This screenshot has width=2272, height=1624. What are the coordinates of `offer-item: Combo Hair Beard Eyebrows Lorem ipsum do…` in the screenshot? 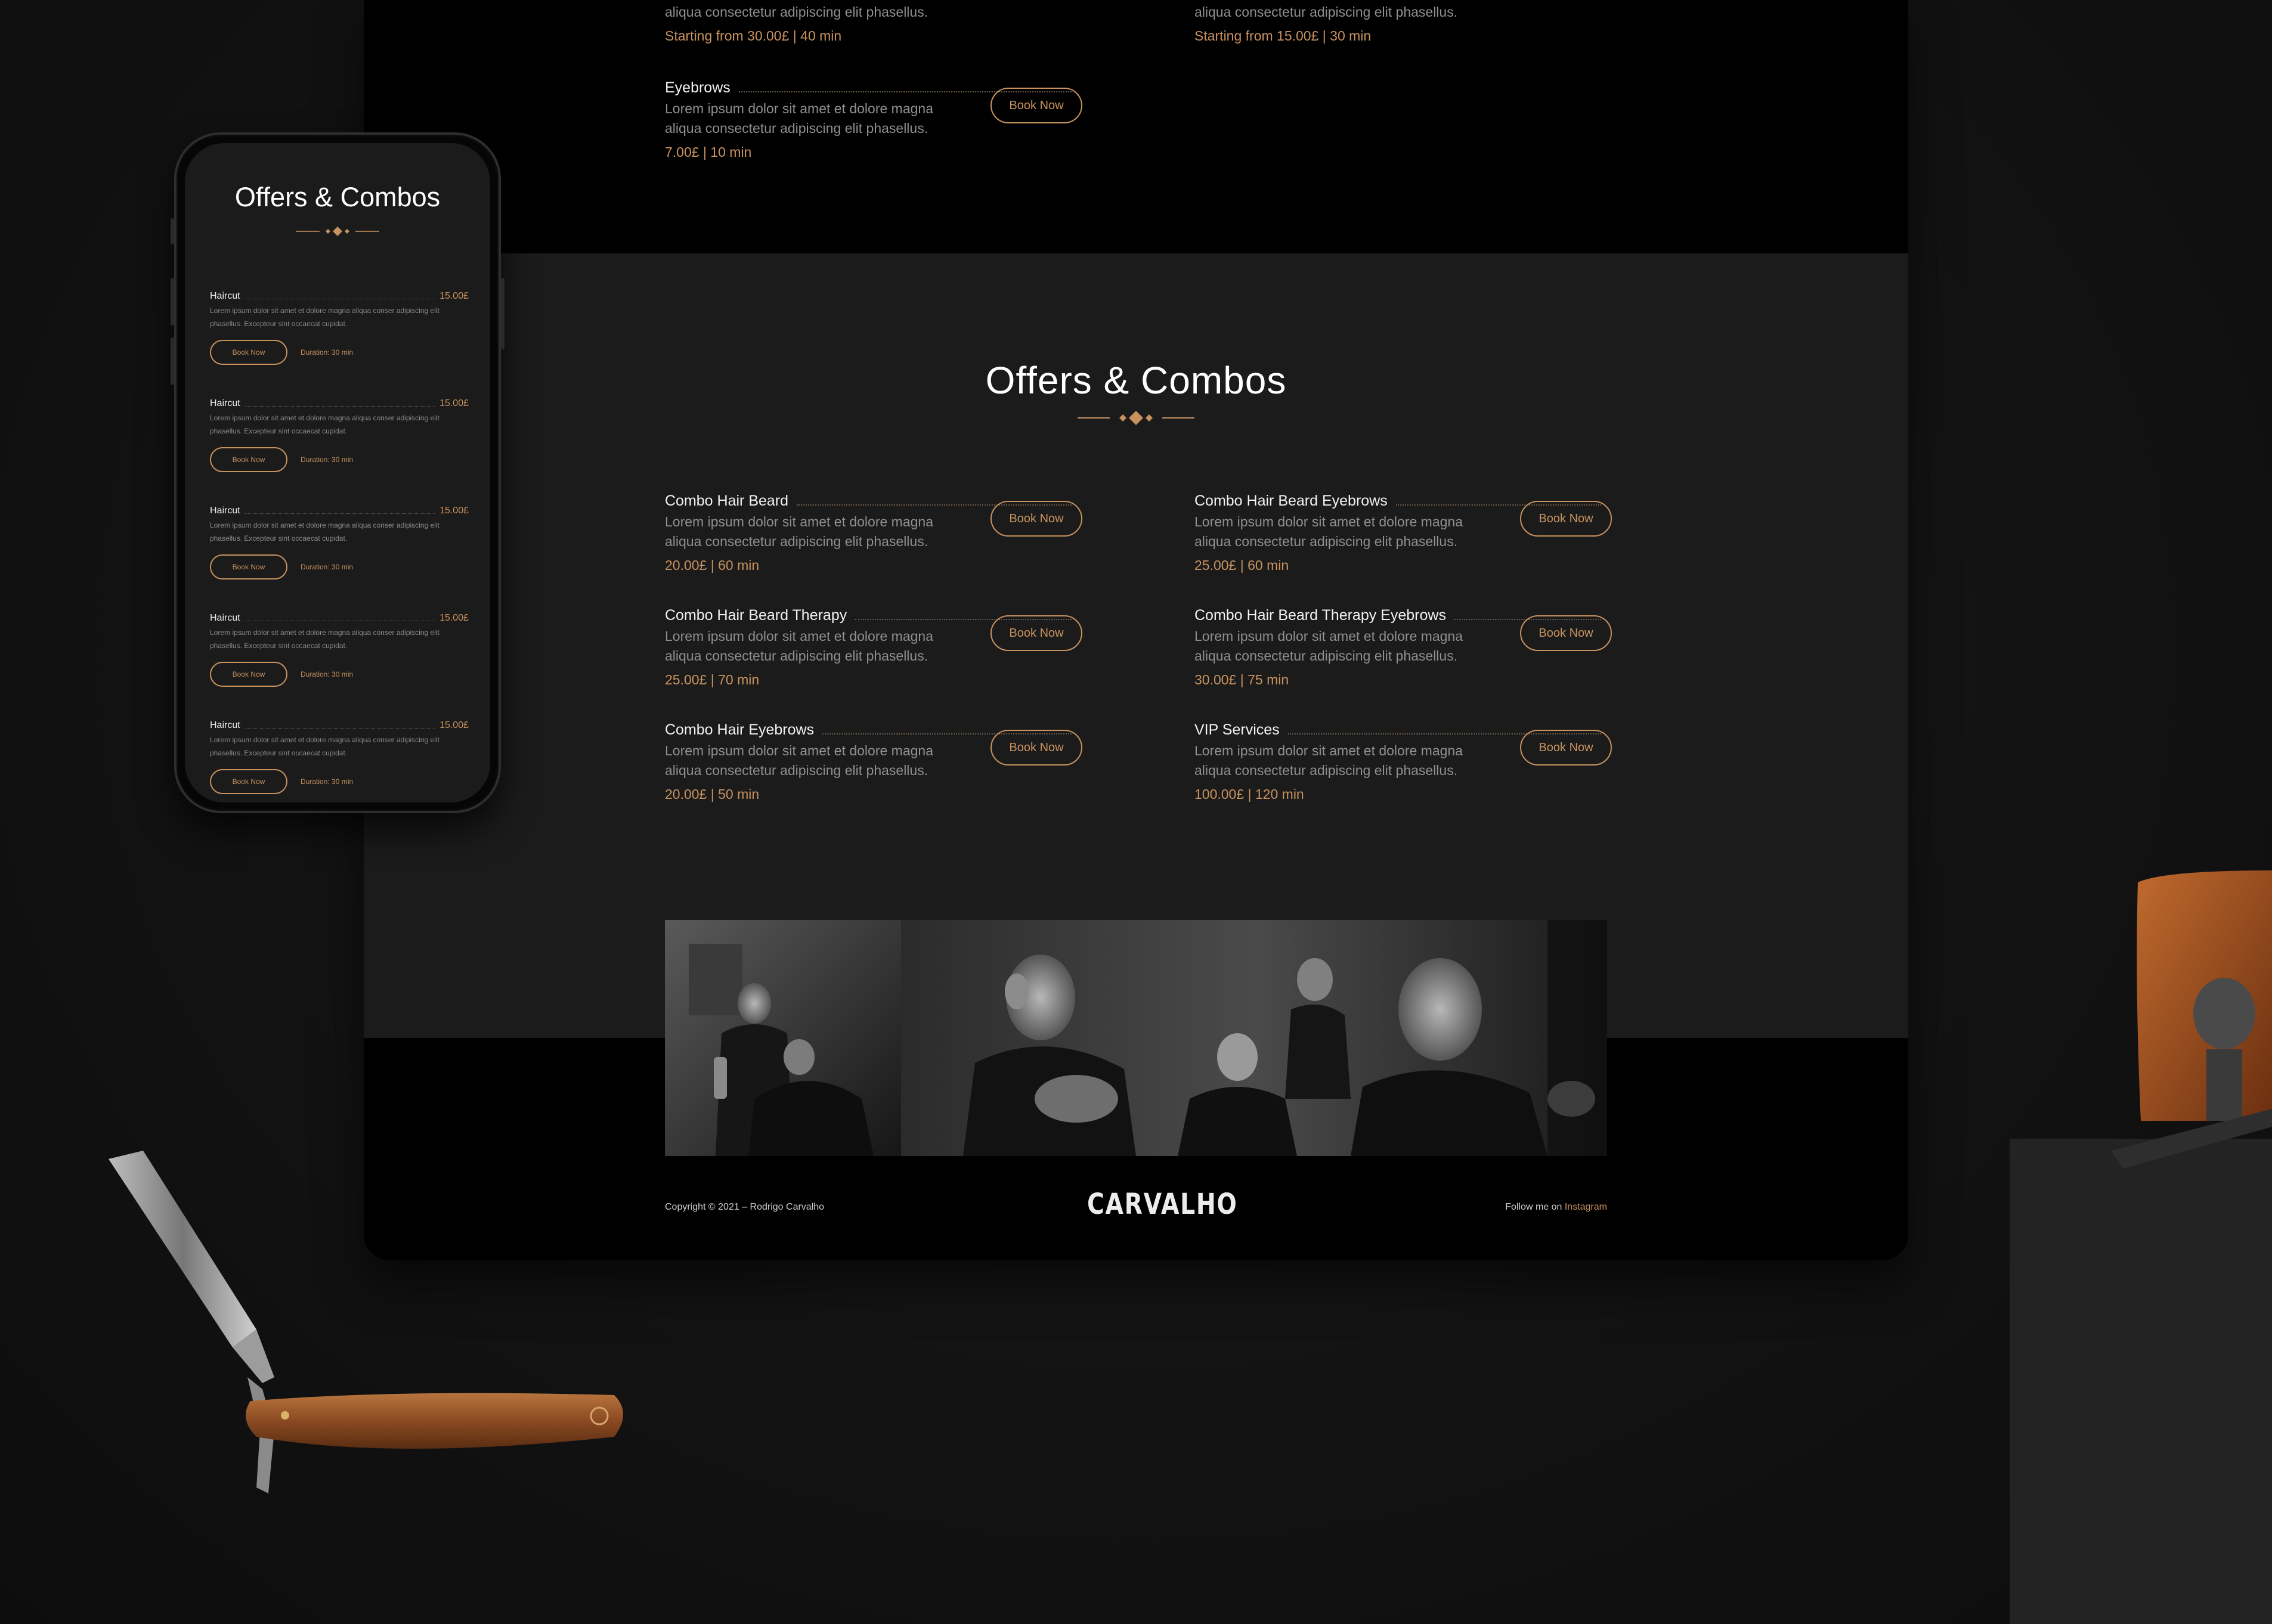 It's located at (1403, 531).